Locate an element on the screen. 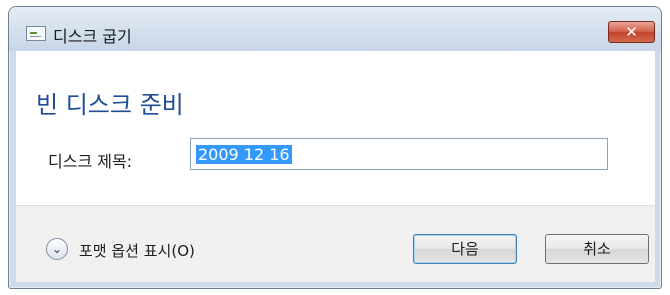 The height and width of the screenshot is (295, 670). title-bar: 디스크 굽기 ✕ is located at coordinates (335, 29).